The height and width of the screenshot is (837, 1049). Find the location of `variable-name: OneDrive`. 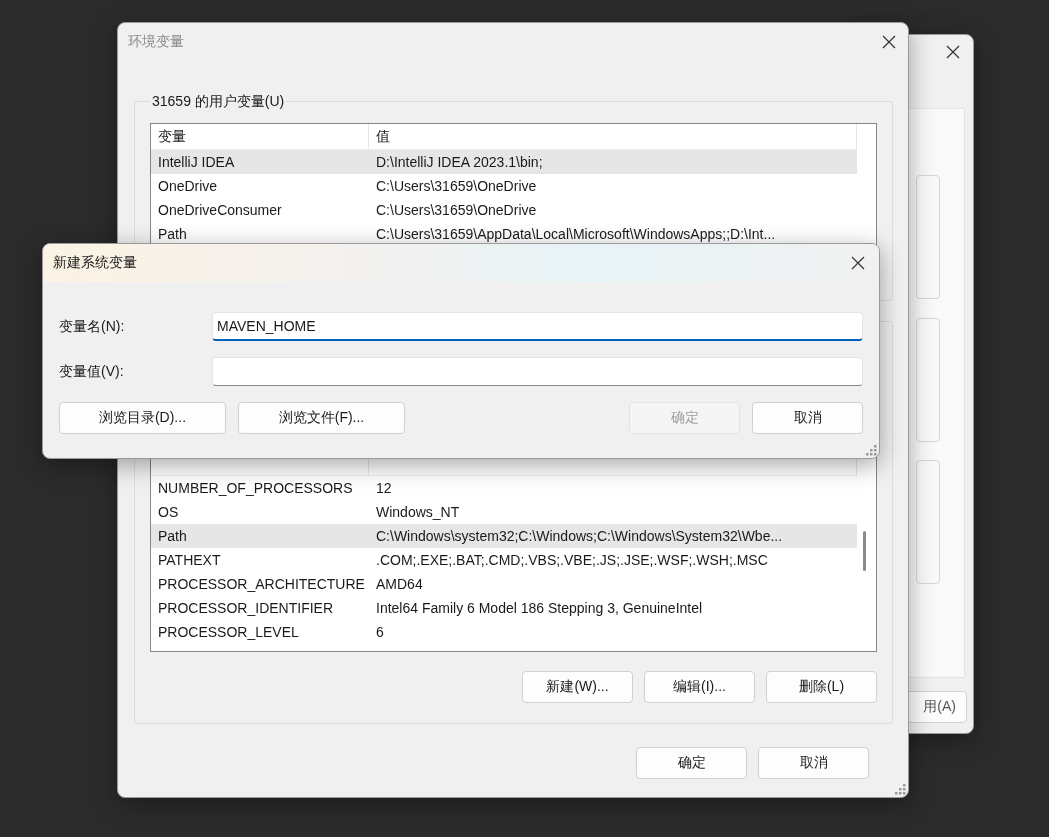

variable-name: OneDrive is located at coordinates (188, 186).